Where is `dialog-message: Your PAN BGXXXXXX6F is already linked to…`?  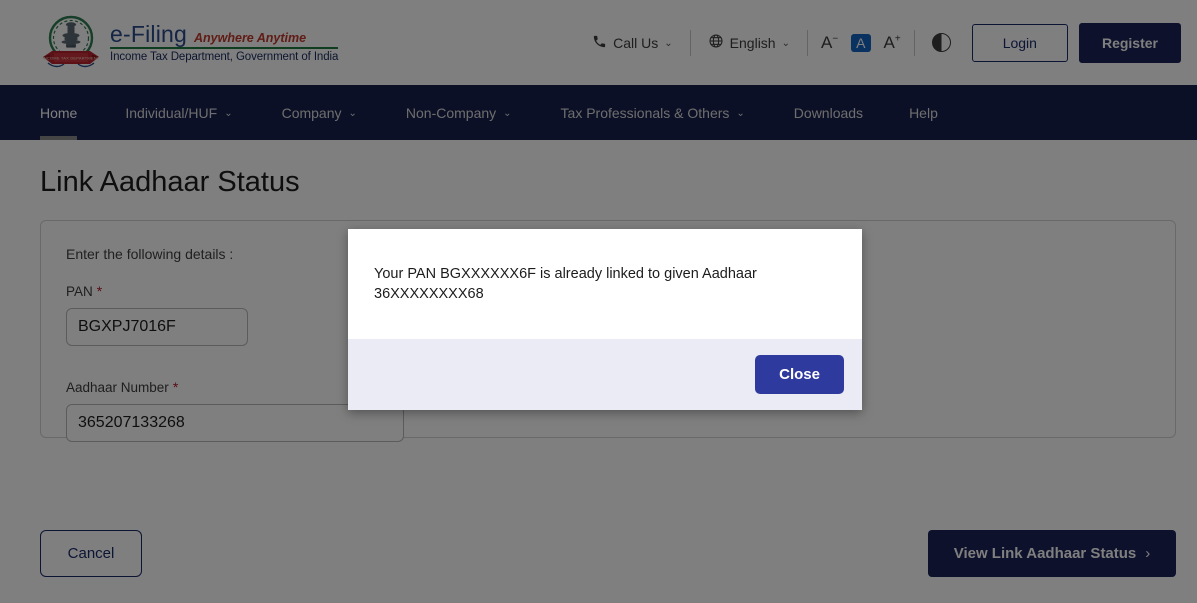
dialog-message: Your PAN BGXXXXXX6F is already linked to… is located at coordinates (565, 284).